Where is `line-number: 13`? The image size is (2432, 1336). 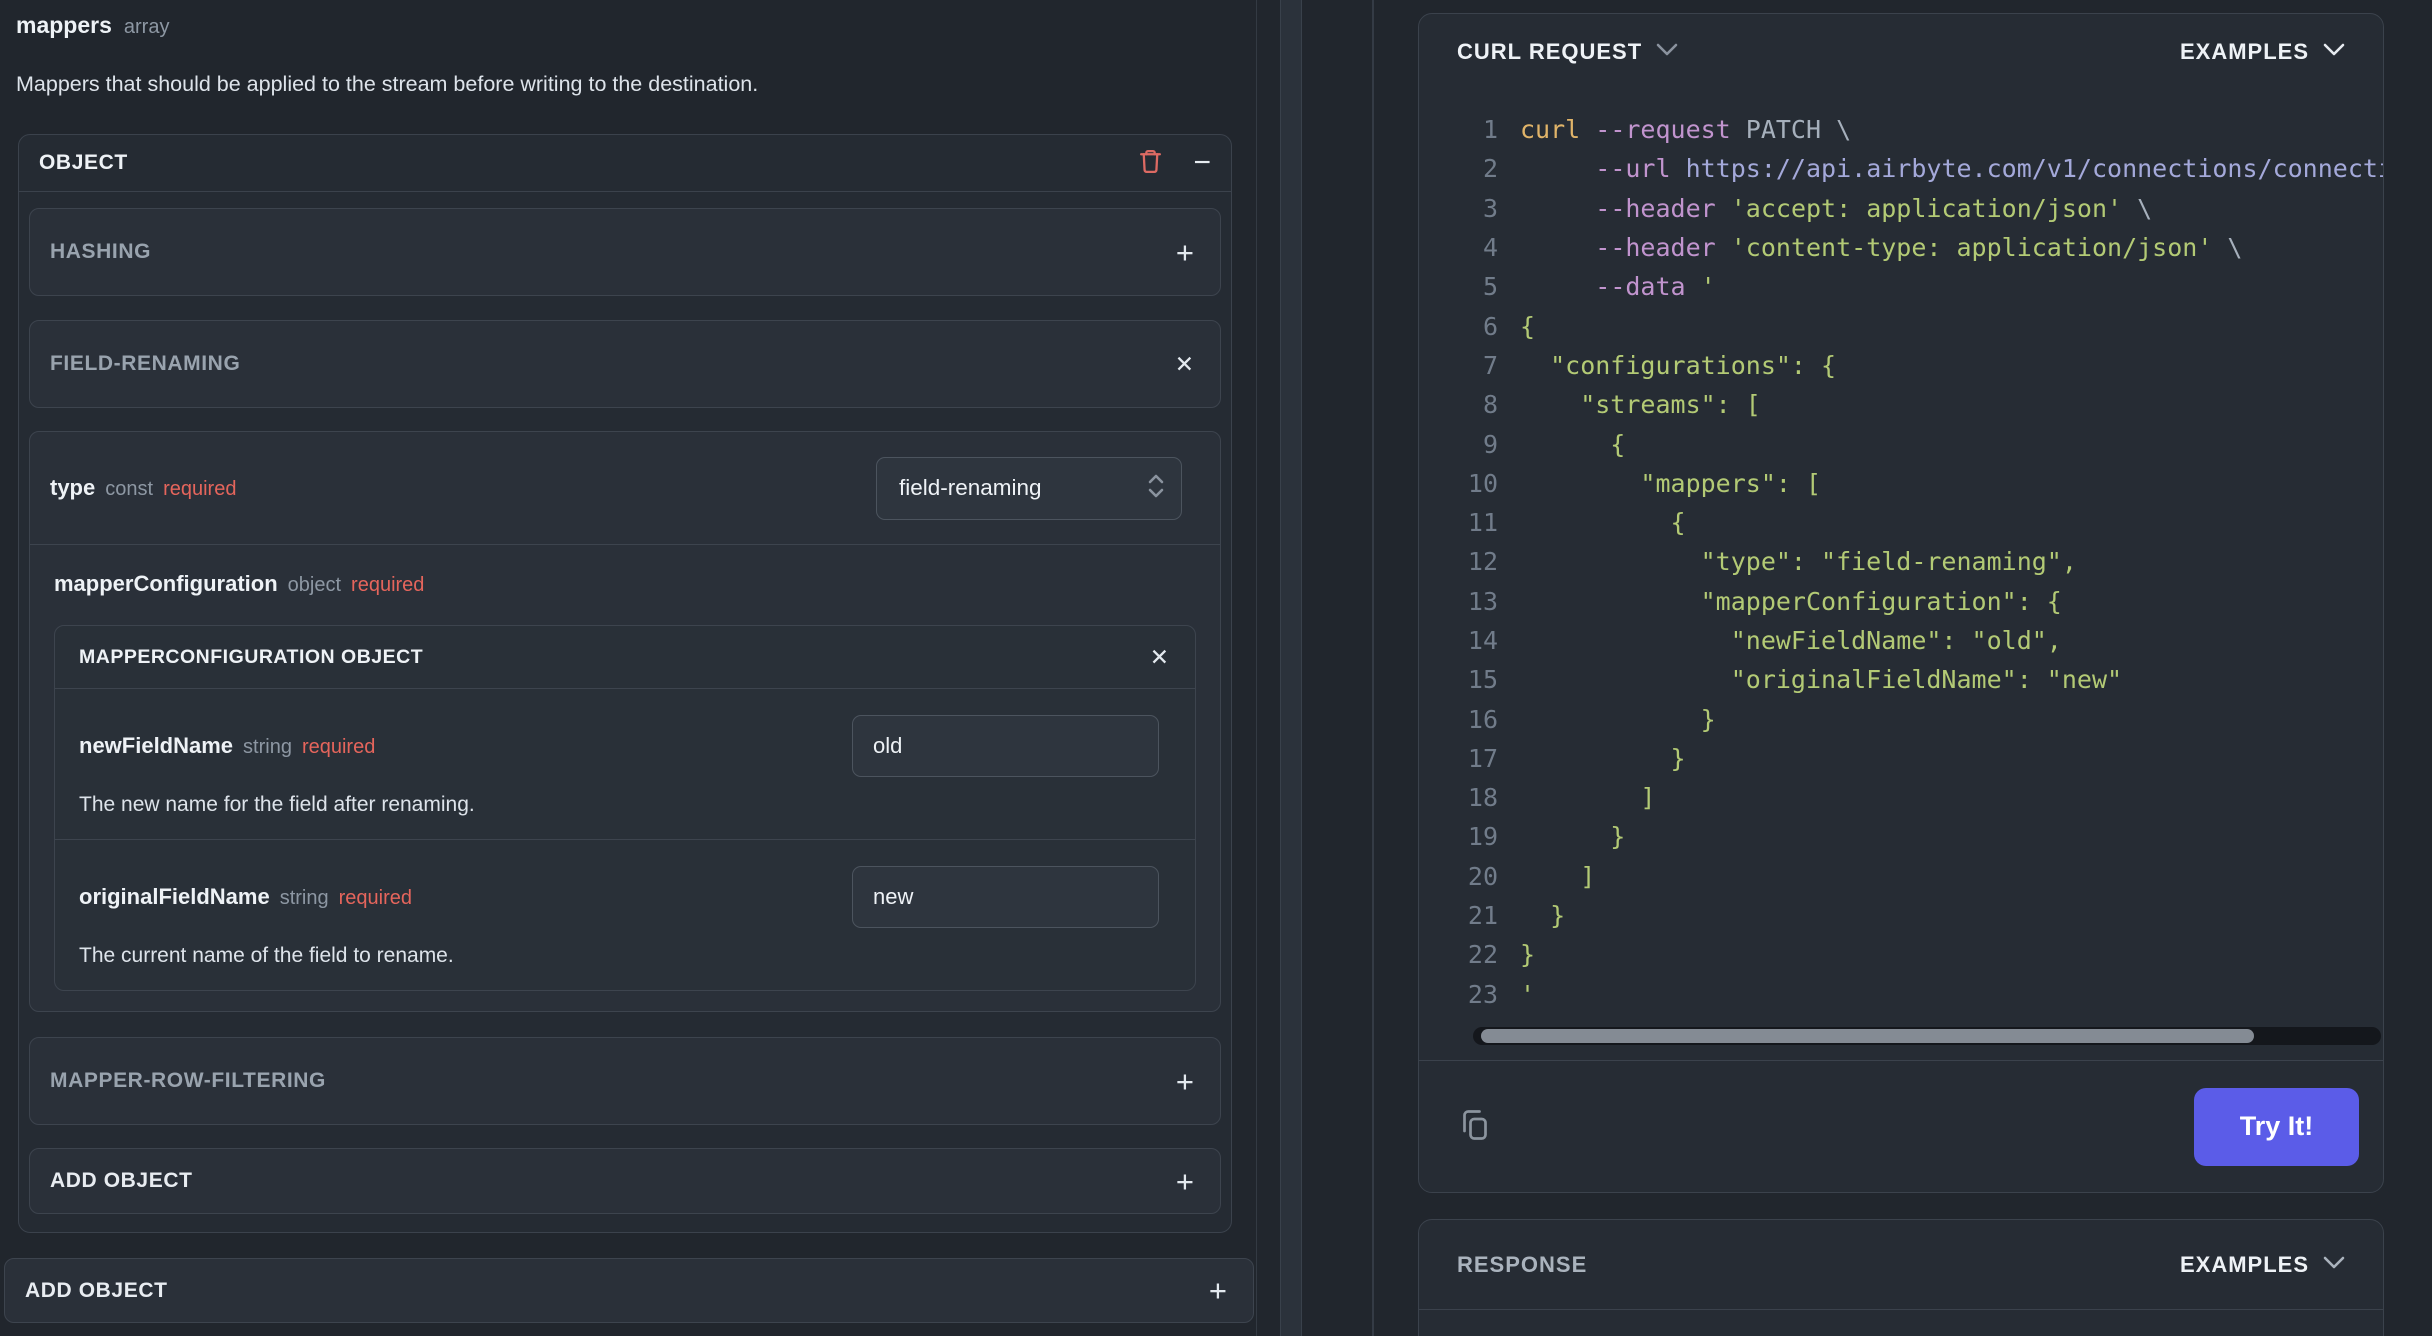 line-number: 13 is located at coordinates (1482, 601).